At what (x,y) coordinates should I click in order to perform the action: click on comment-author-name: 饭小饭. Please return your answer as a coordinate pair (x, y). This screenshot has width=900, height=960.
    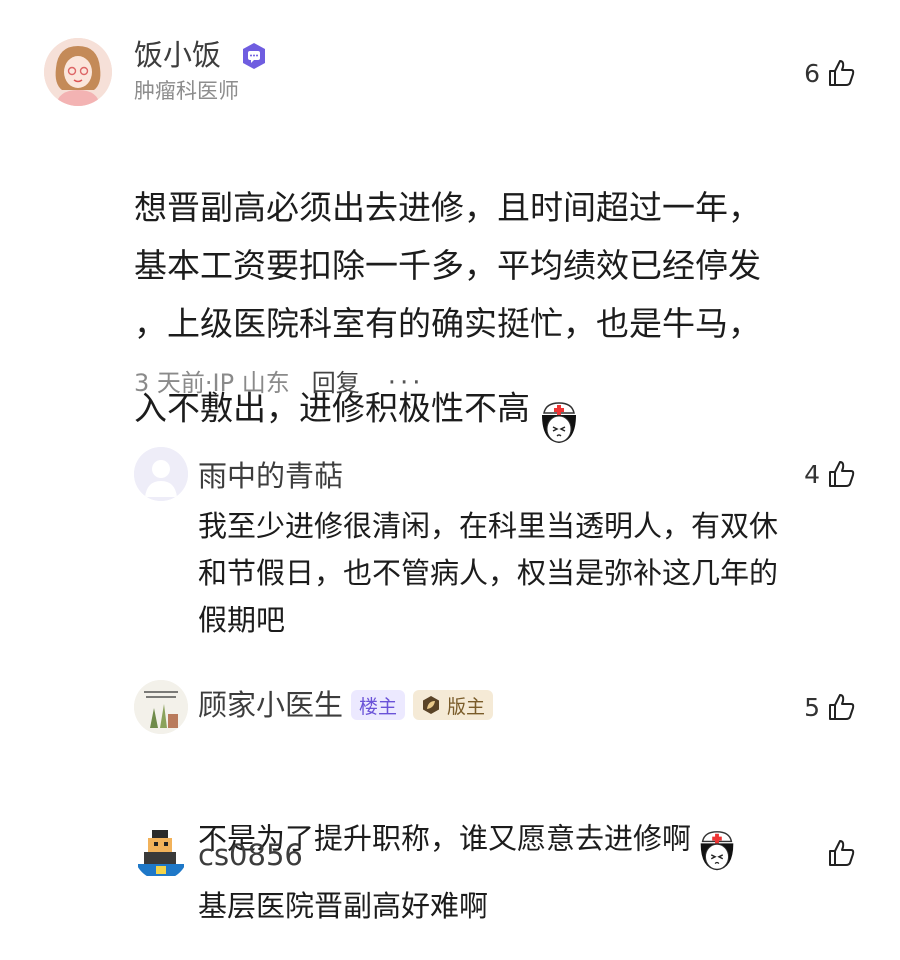
    Looking at the image, I should click on (177, 55).